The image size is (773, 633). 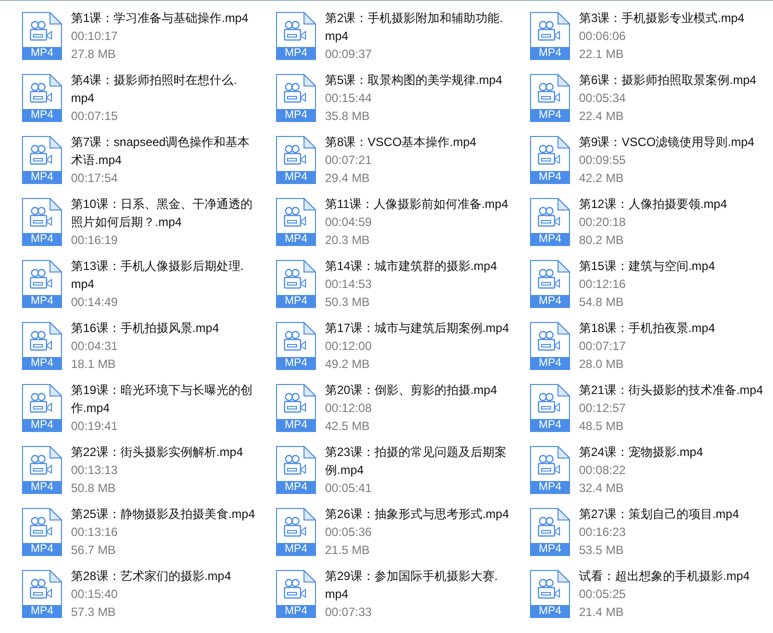 I want to click on file-size: 32.4 MB, so click(x=601, y=488).